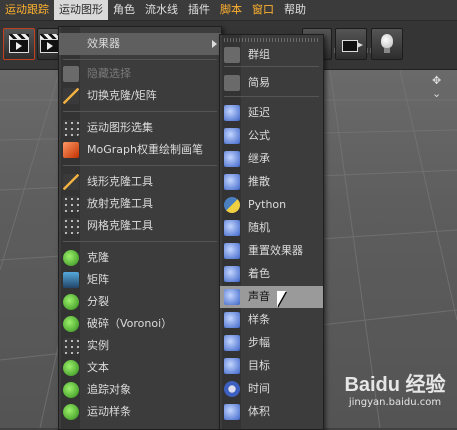 This screenshot has height=430, width=457. I want to click on effector-menu-item: 声音, so click(271, 297).